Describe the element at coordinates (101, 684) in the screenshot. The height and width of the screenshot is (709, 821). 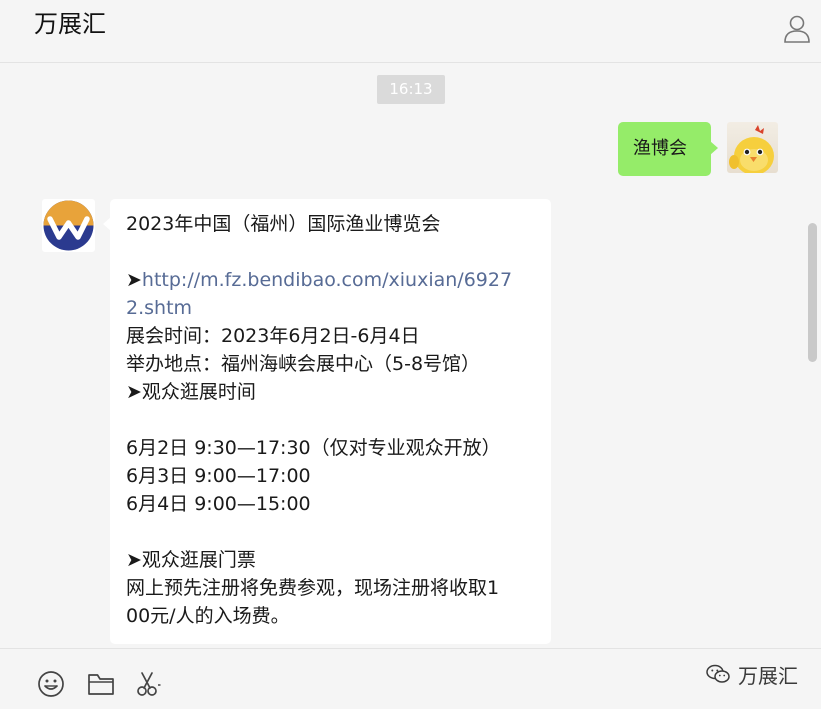
I see `folder-icon` at that location.